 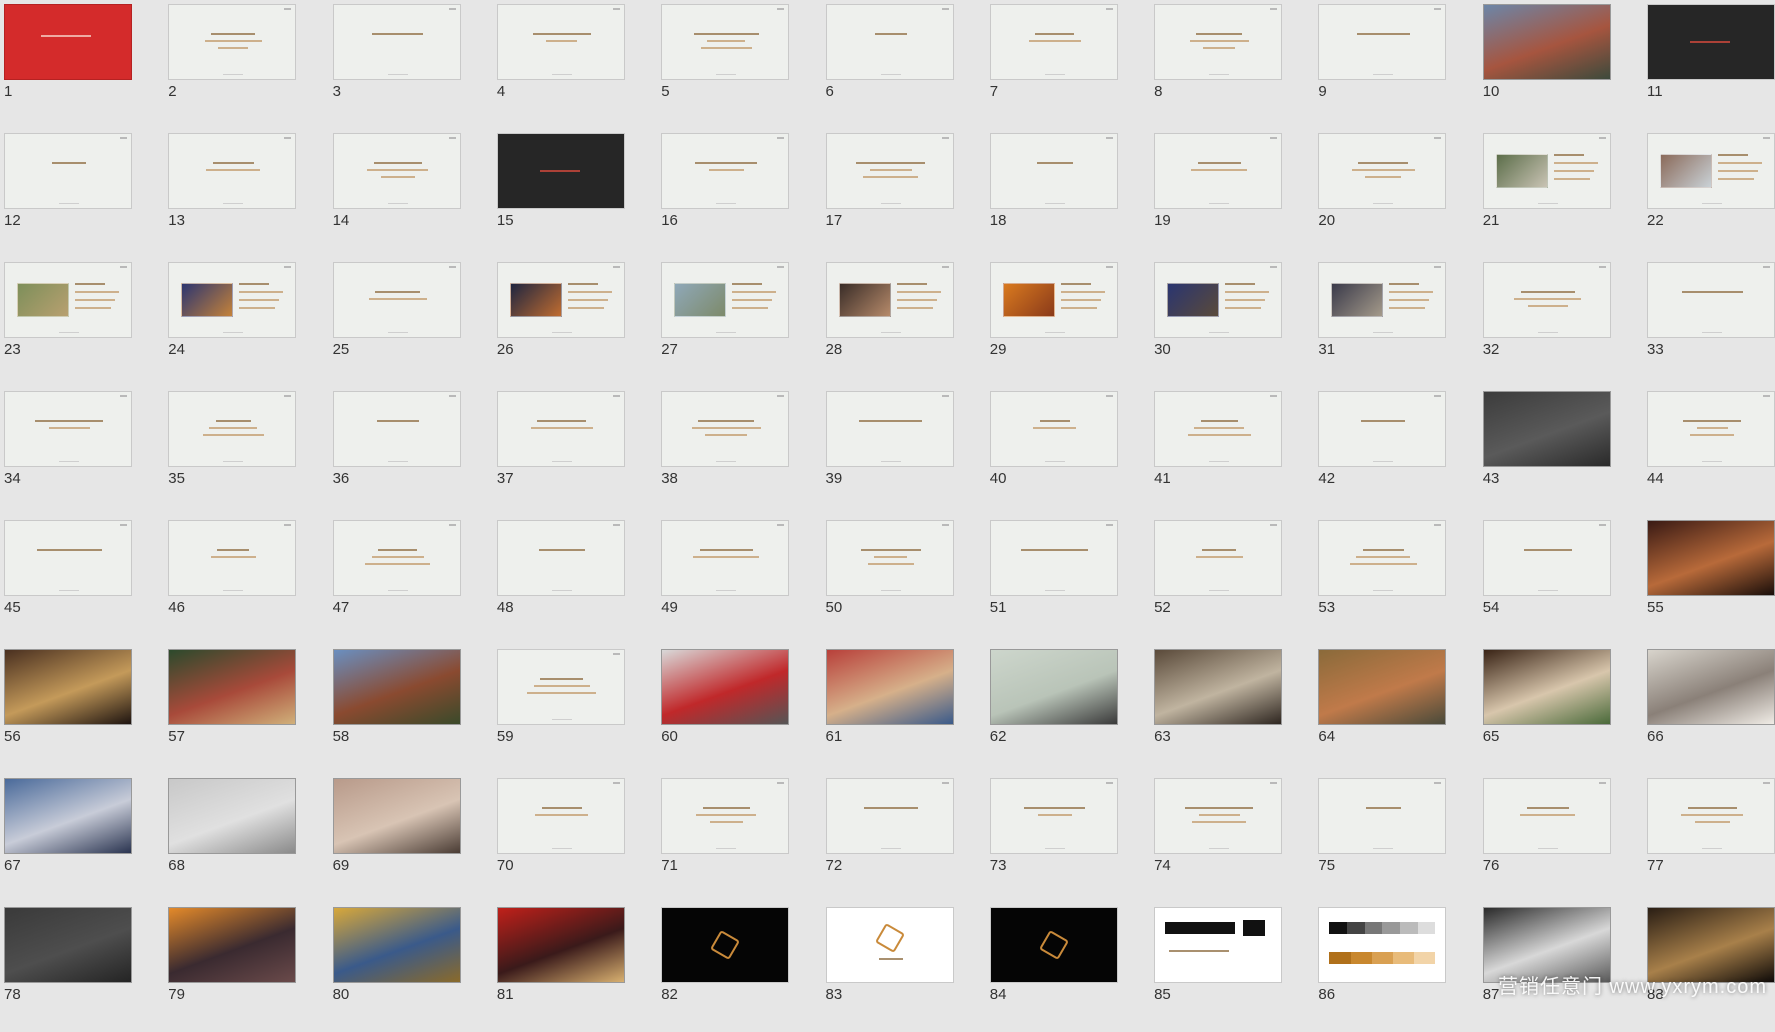 I want to click on slide-thumbnail-40: 40, so click(x=1068, y=451).